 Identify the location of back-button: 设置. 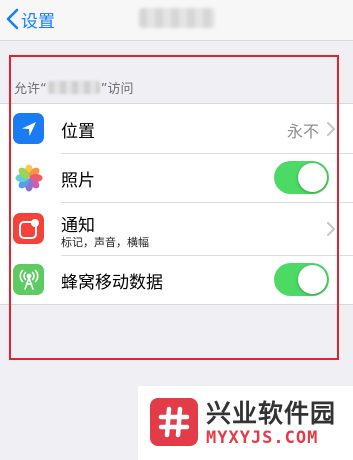
(30, 20).